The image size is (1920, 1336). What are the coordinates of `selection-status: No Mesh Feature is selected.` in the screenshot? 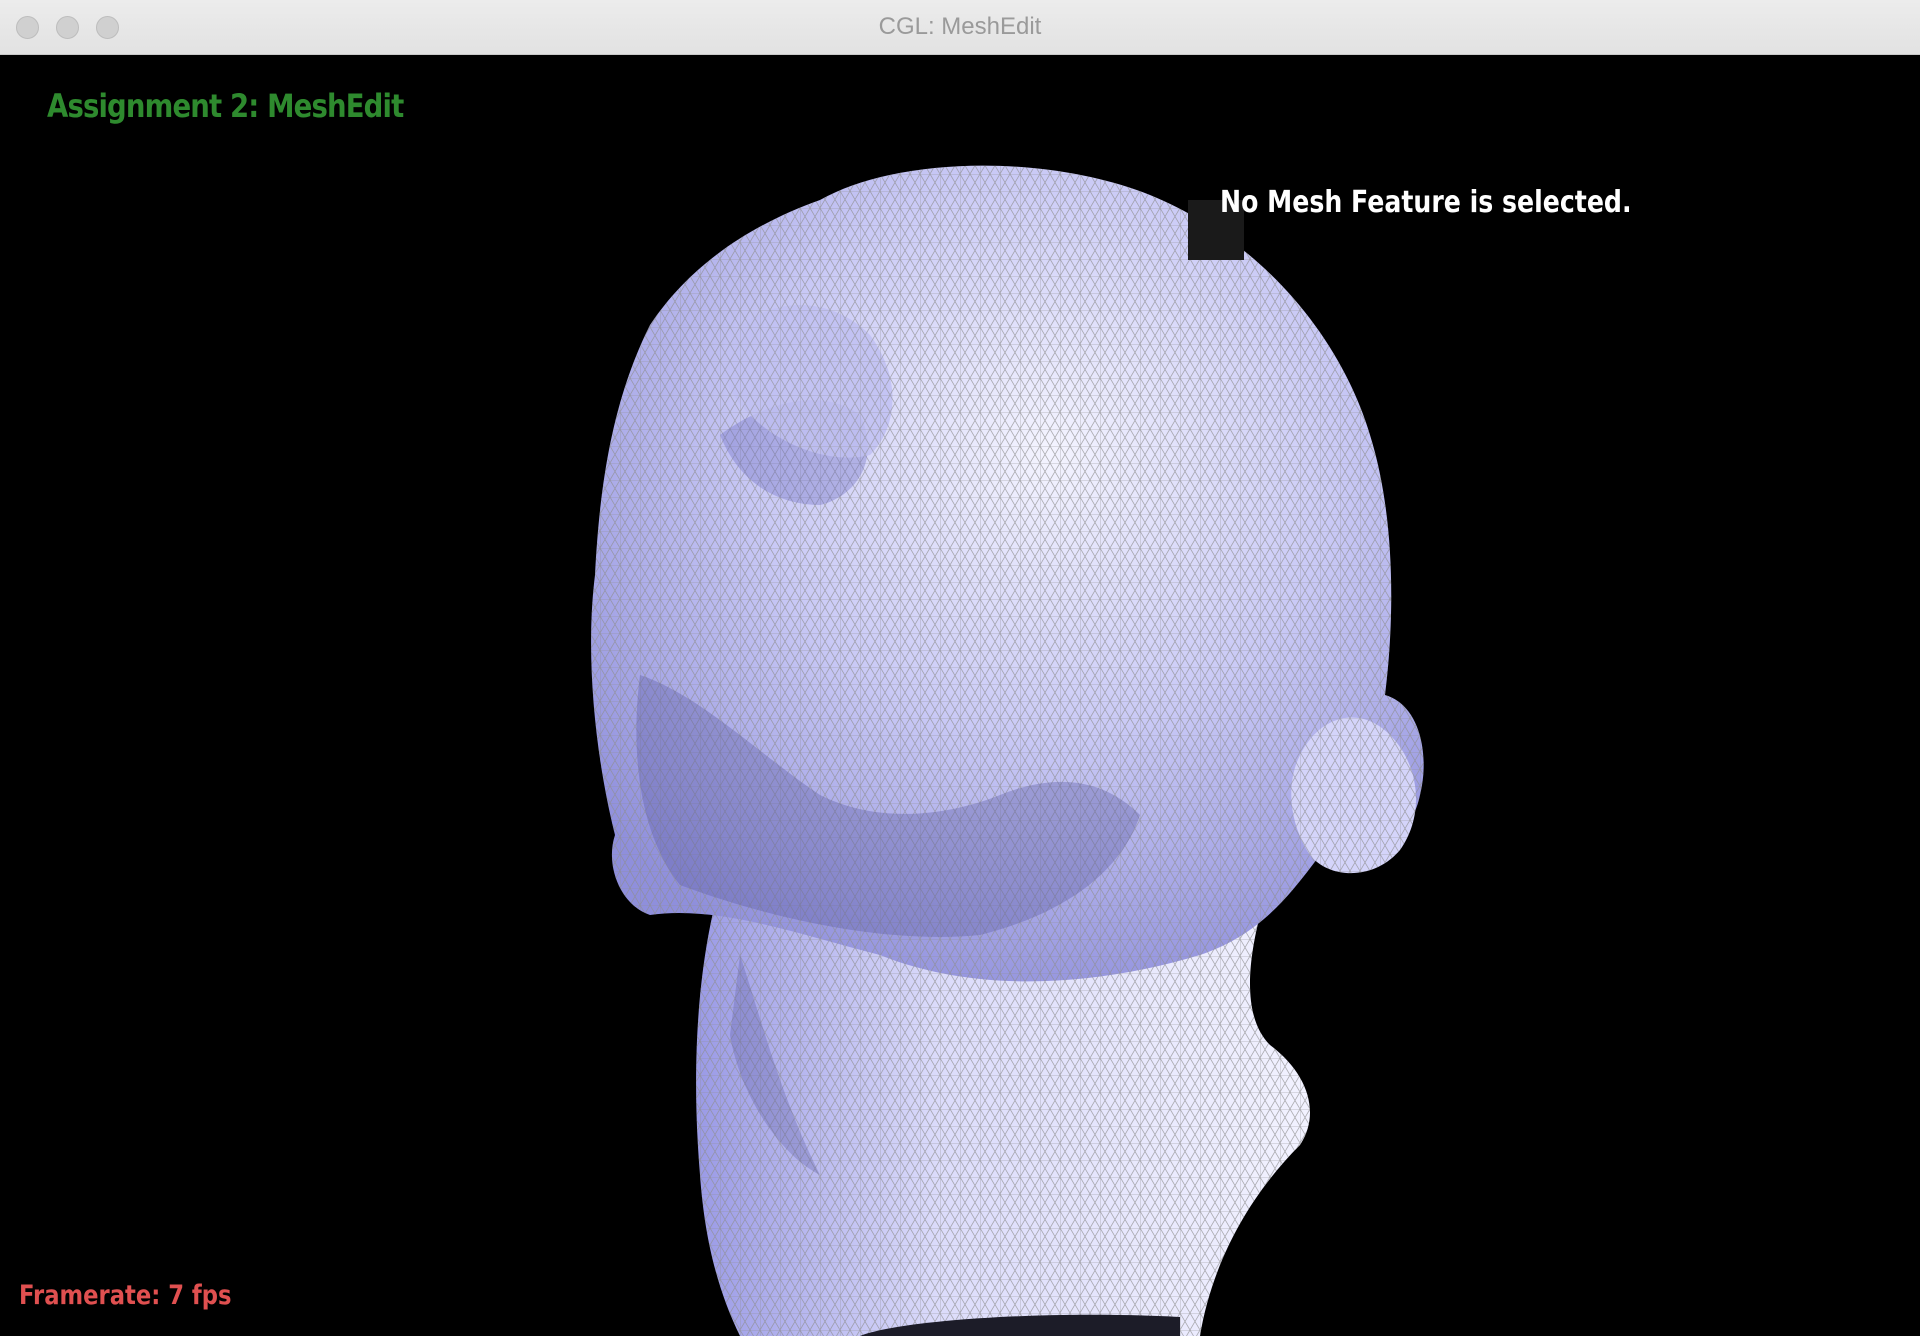 It's located at (1426, 202).